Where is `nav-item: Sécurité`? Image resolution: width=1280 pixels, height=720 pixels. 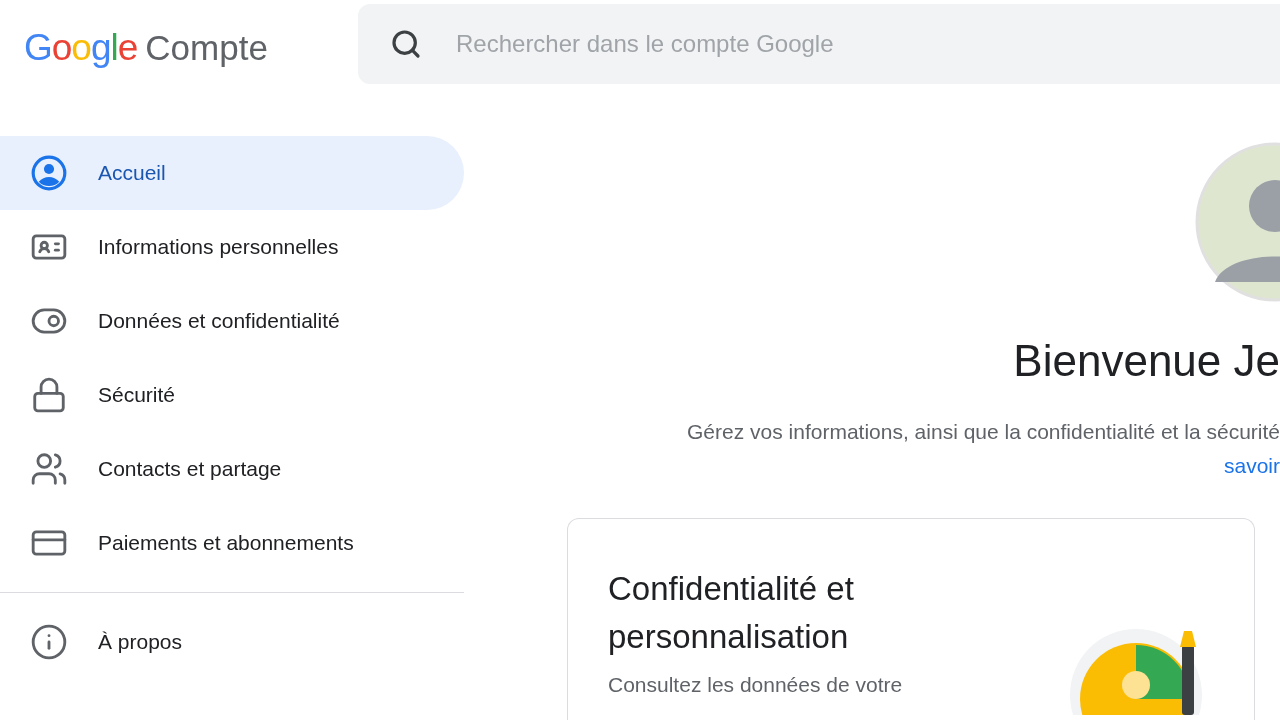
nav-item: Sécurité is located at coordinates (232, 395).